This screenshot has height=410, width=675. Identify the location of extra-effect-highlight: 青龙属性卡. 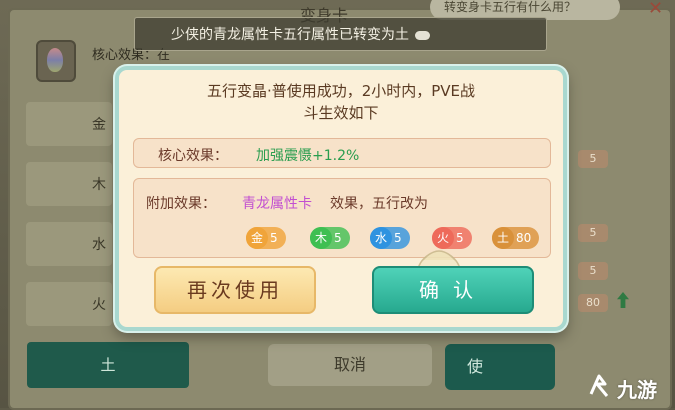
(277, 204).